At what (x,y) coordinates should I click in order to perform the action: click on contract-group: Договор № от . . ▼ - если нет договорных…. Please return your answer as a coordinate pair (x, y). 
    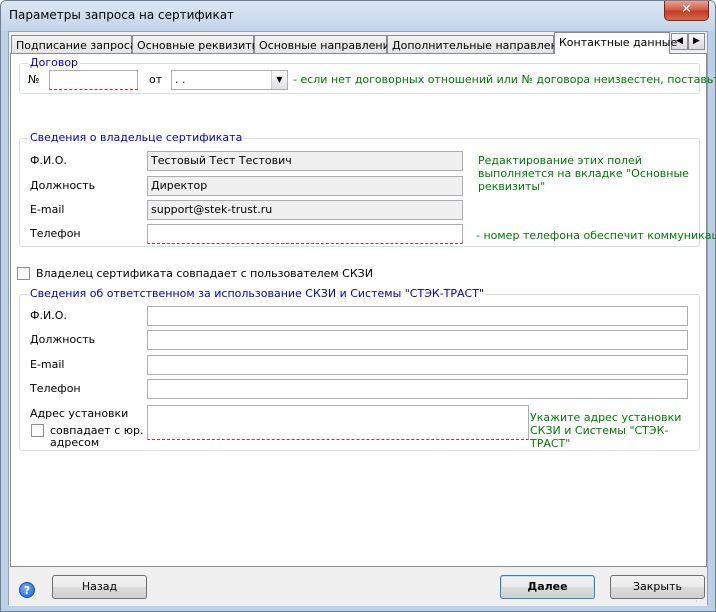
    Looking at the image, I should click on (367, 75).